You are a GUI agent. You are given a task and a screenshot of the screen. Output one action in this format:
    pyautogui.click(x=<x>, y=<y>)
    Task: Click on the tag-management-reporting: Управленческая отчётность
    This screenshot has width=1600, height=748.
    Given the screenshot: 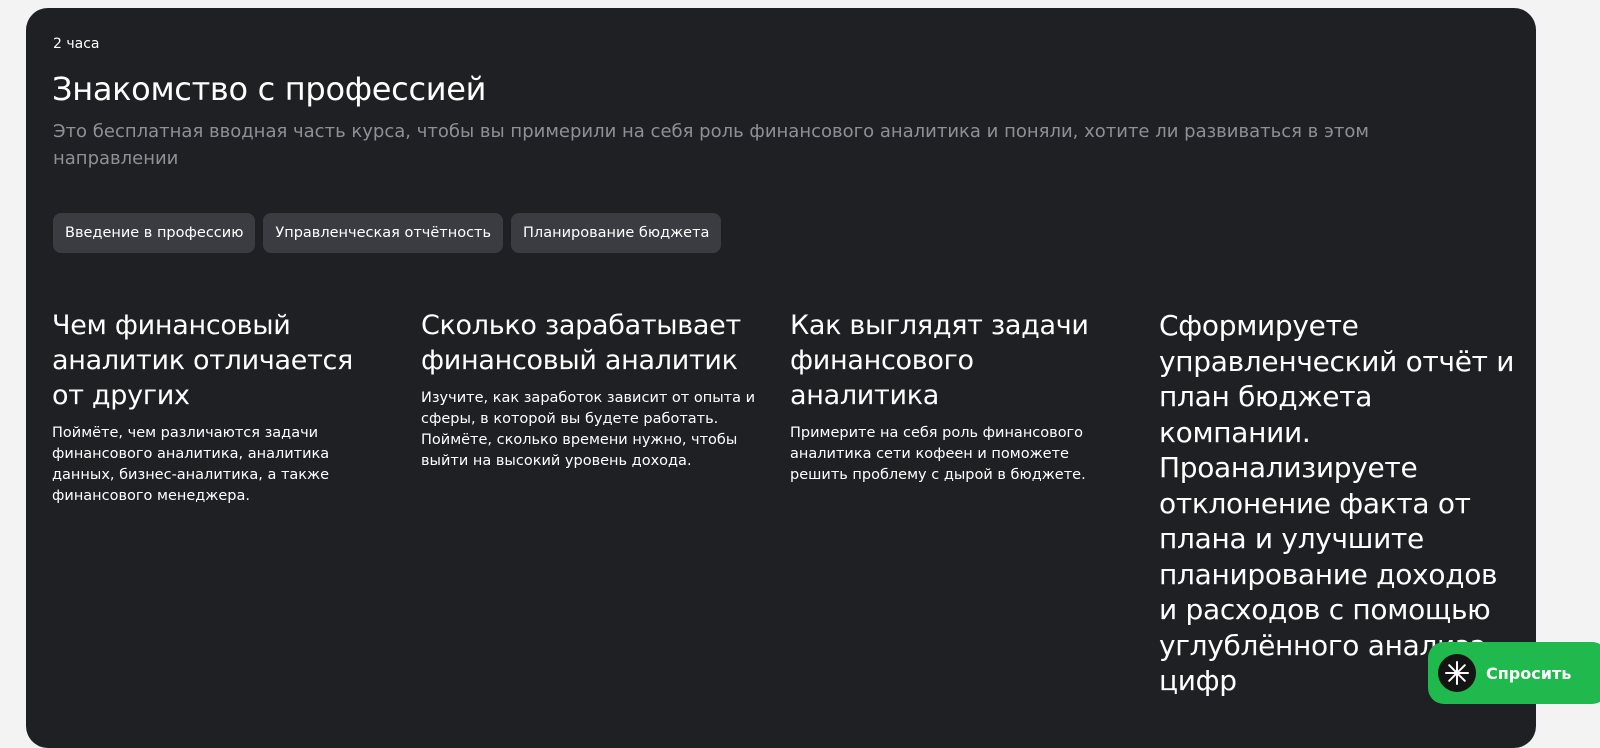 What is the action you would take?
    pyautogui.click(x=383, y=233)
    